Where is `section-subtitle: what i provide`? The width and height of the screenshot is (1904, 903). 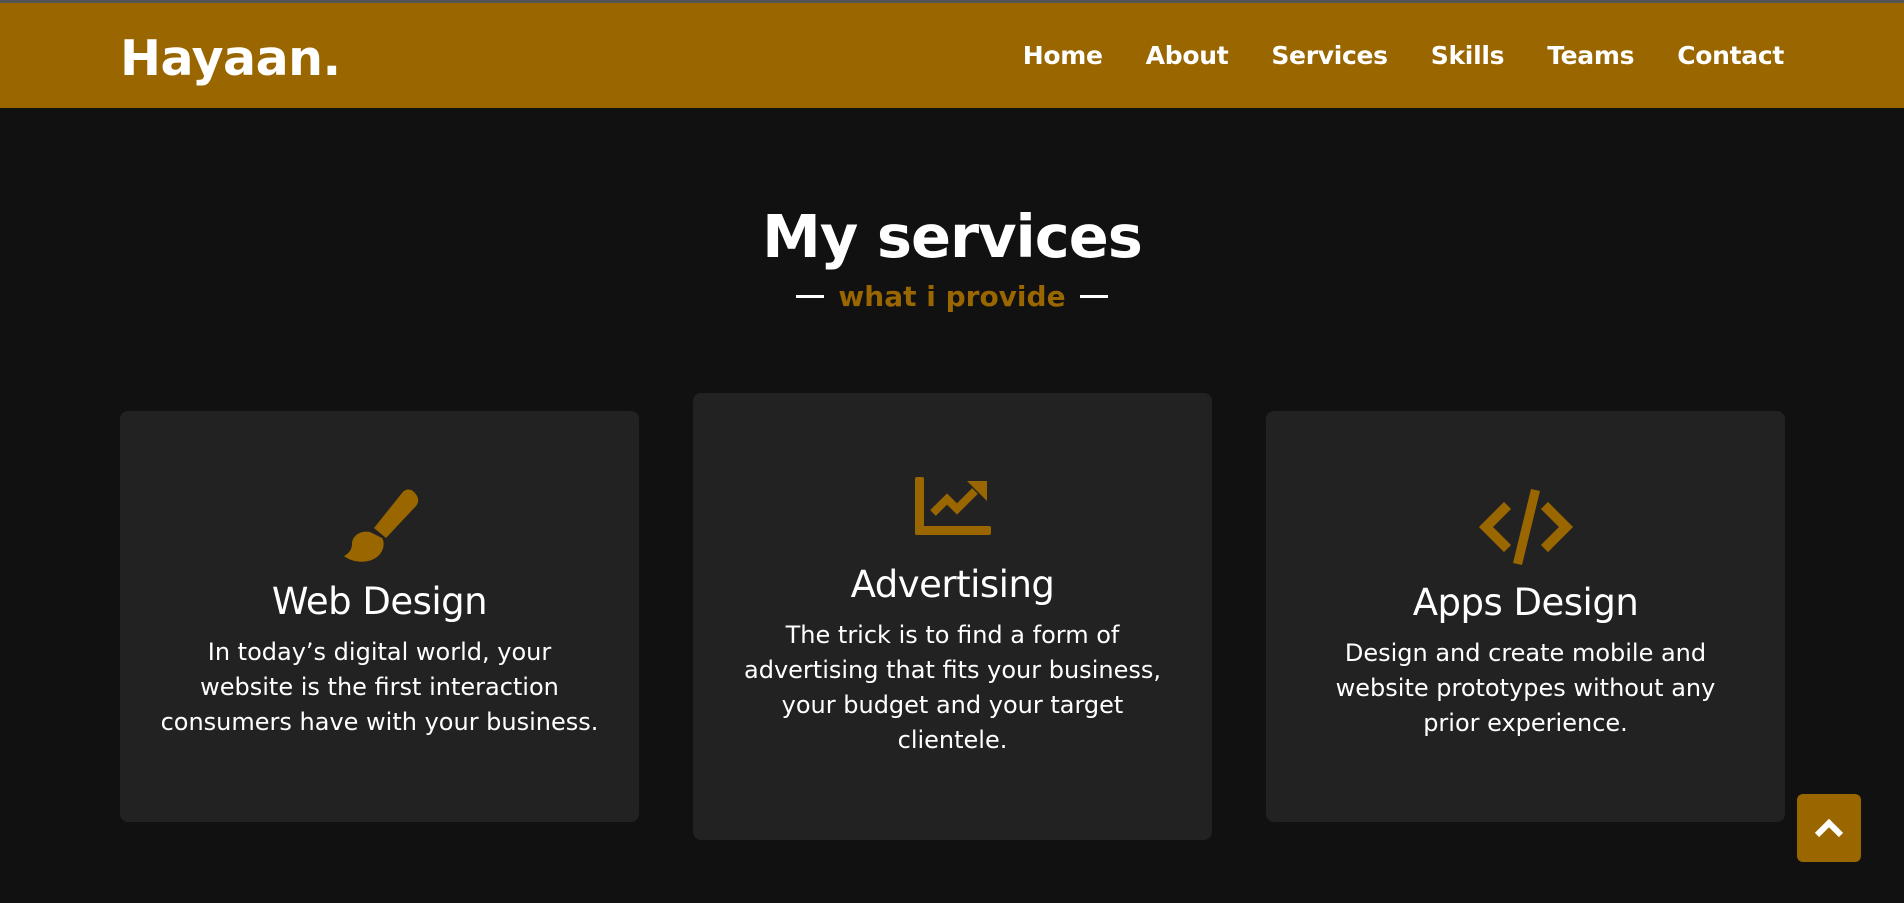 section-subtitle: what i provide is located at coordinates (952, 296).